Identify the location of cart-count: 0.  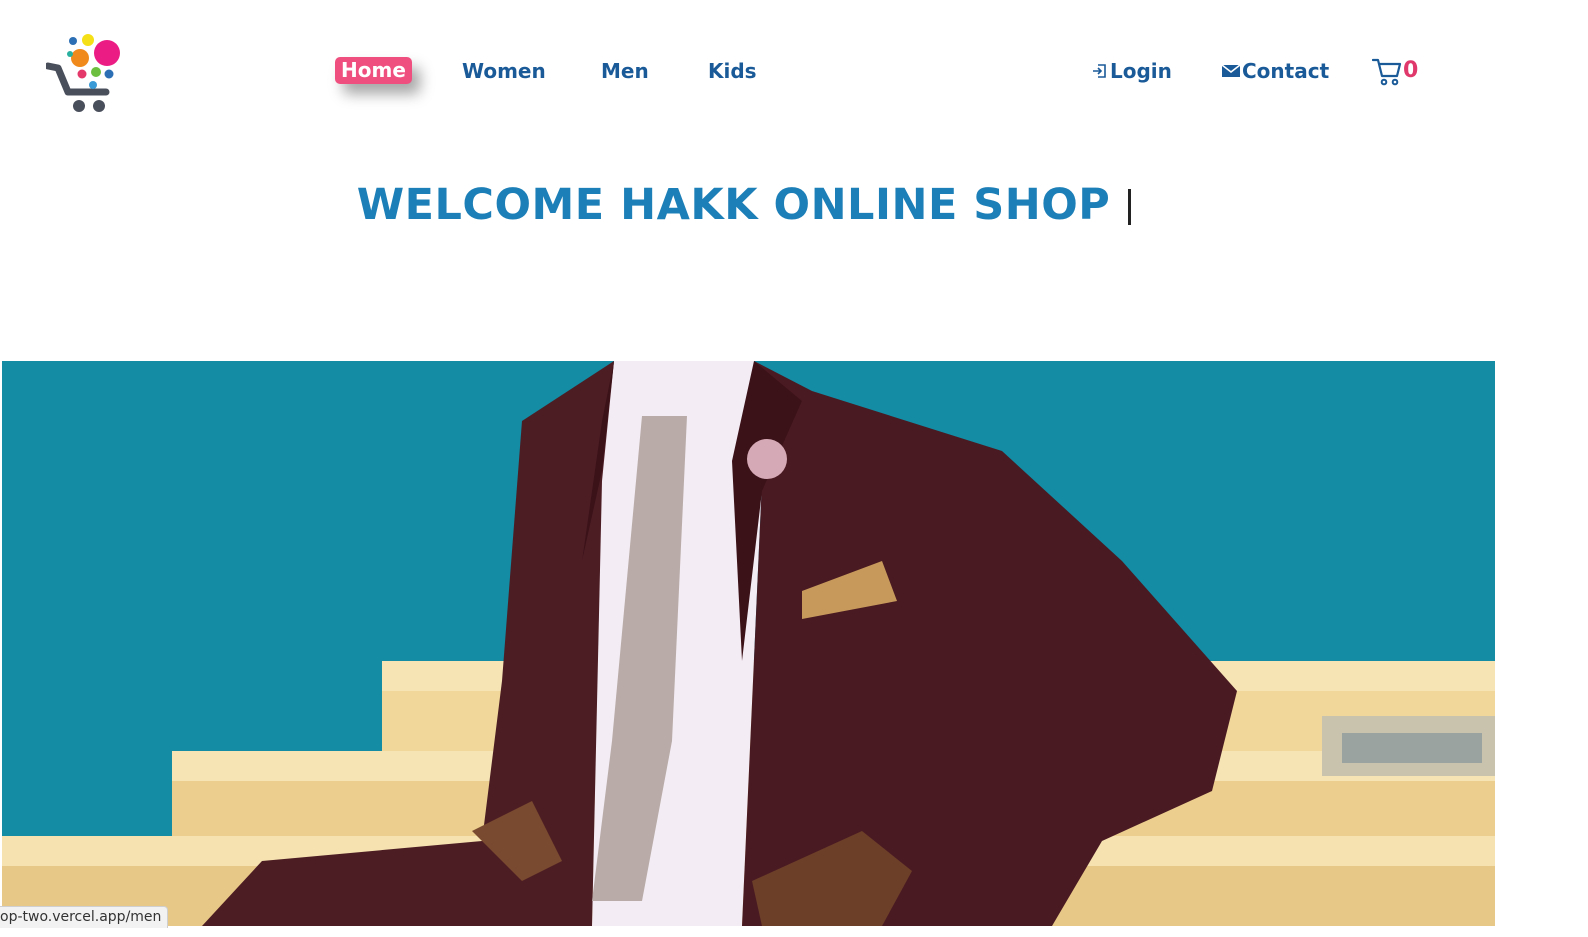
(1411, 70).